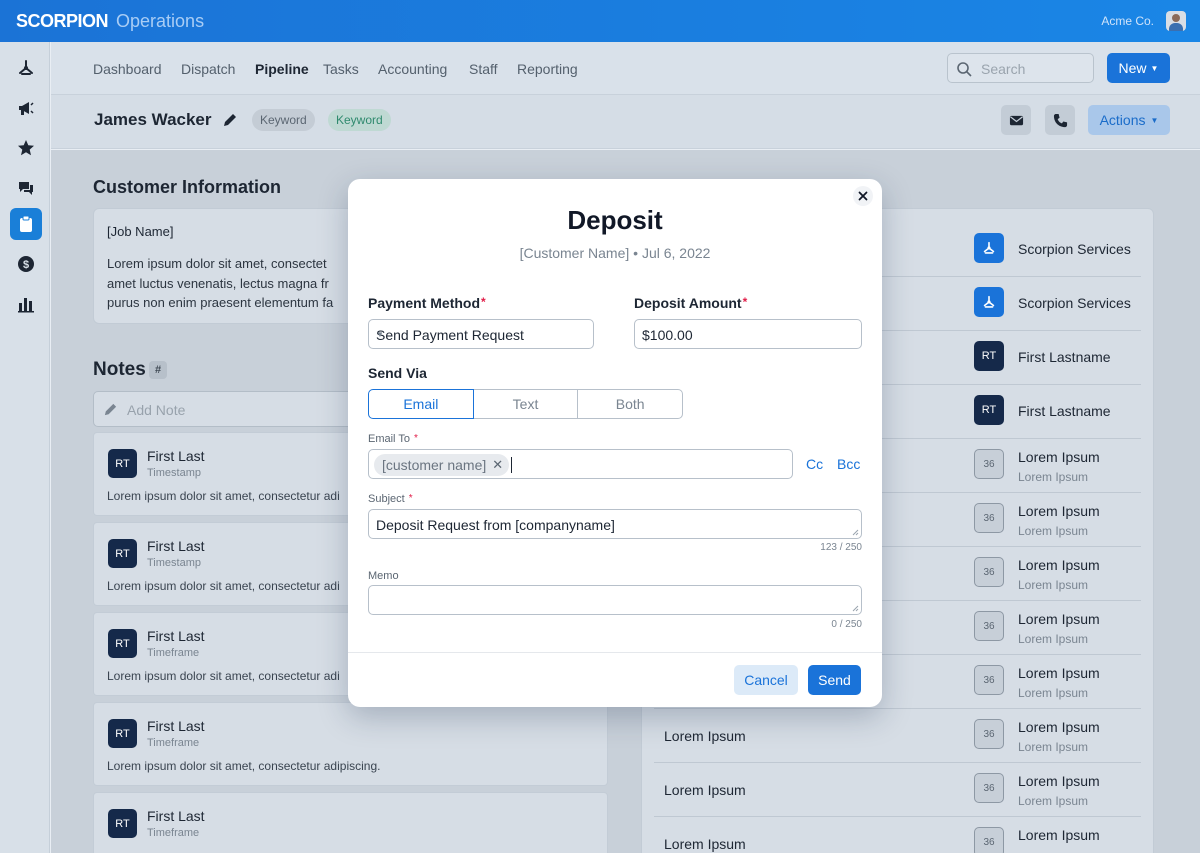 This screenshot has height=853, width=1200. I want to click on recipient-token: [customer name] ✕, so click(442, 465).